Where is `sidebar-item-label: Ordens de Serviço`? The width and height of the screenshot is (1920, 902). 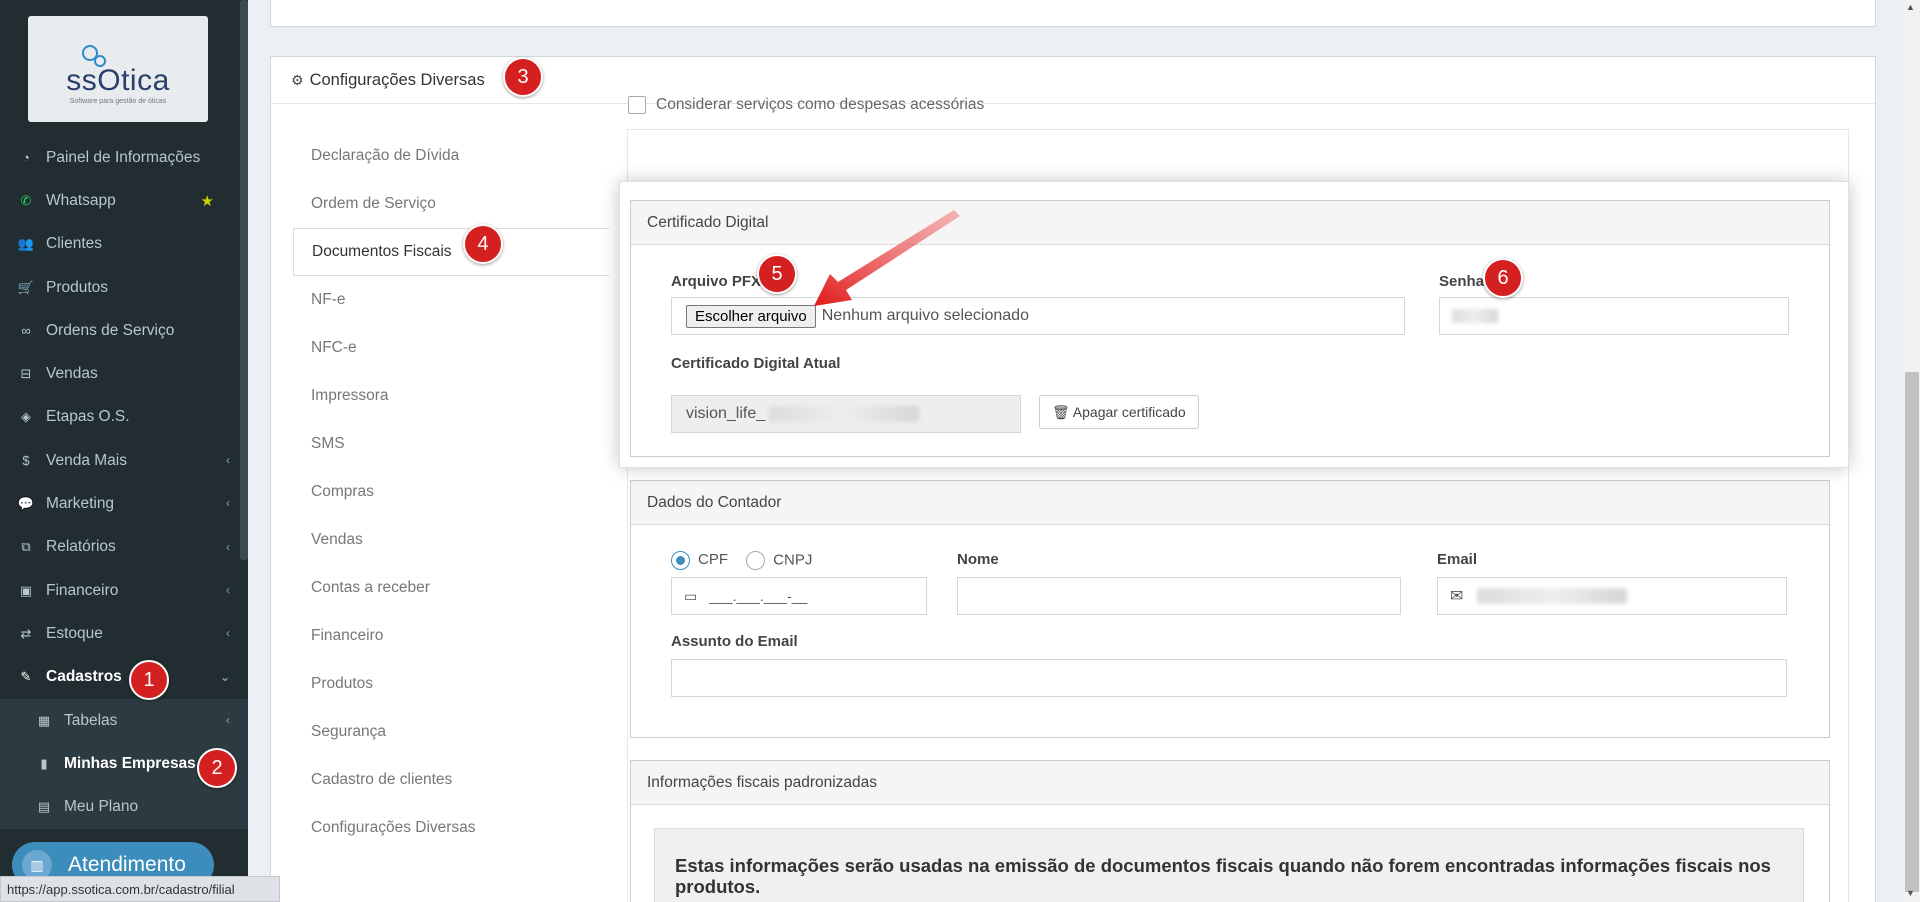
sidebar-item-label: Ordens de Serviço is located at coordinates (110, 330).